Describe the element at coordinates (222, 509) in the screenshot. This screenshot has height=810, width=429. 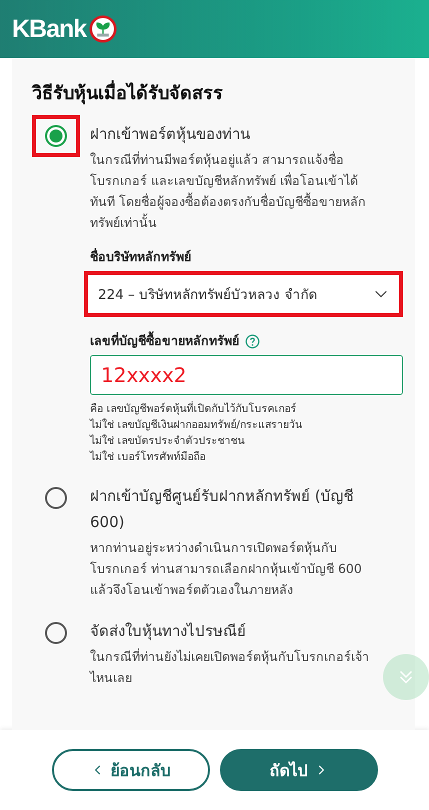
I see `option-label: ฝากเข้าบัญชีศูนย์รับฝากหลักทรัพย์ (บัญชี 600)` at that location.